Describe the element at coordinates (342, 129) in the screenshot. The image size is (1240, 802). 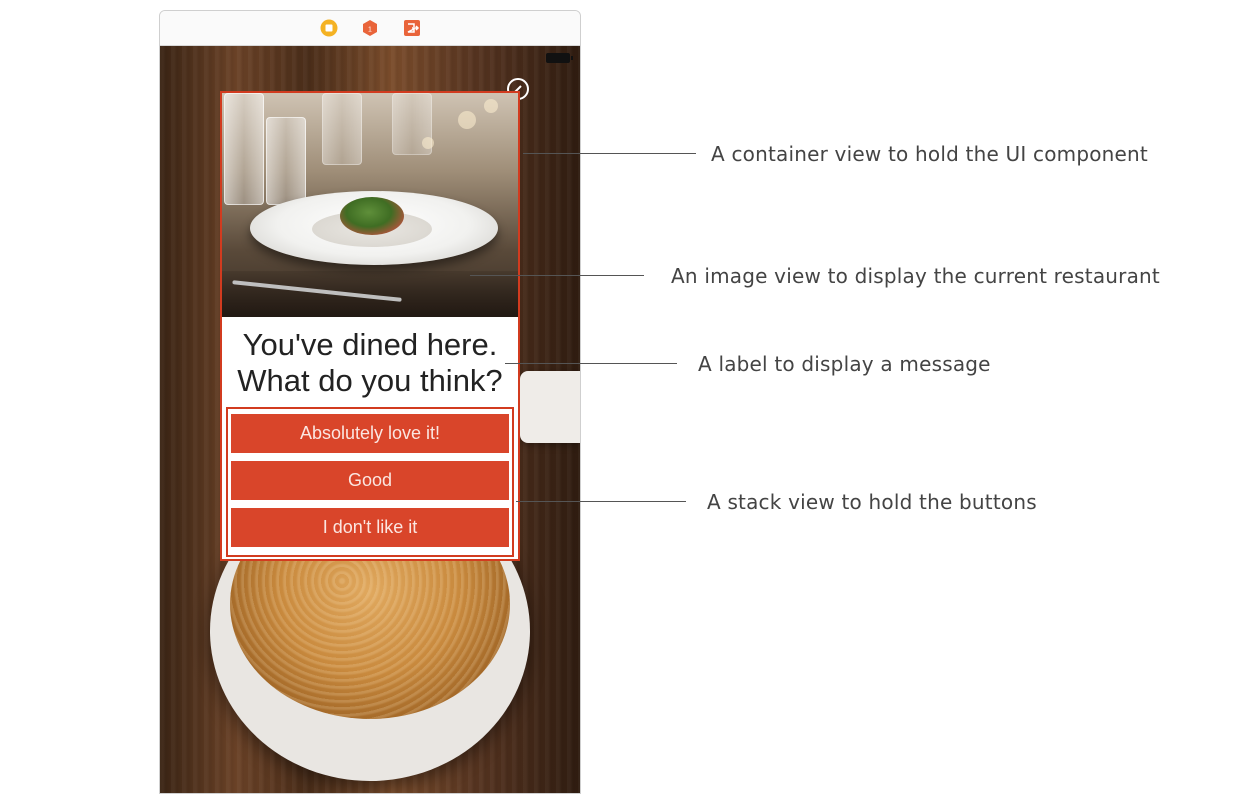
I see `background-glass` at that location.